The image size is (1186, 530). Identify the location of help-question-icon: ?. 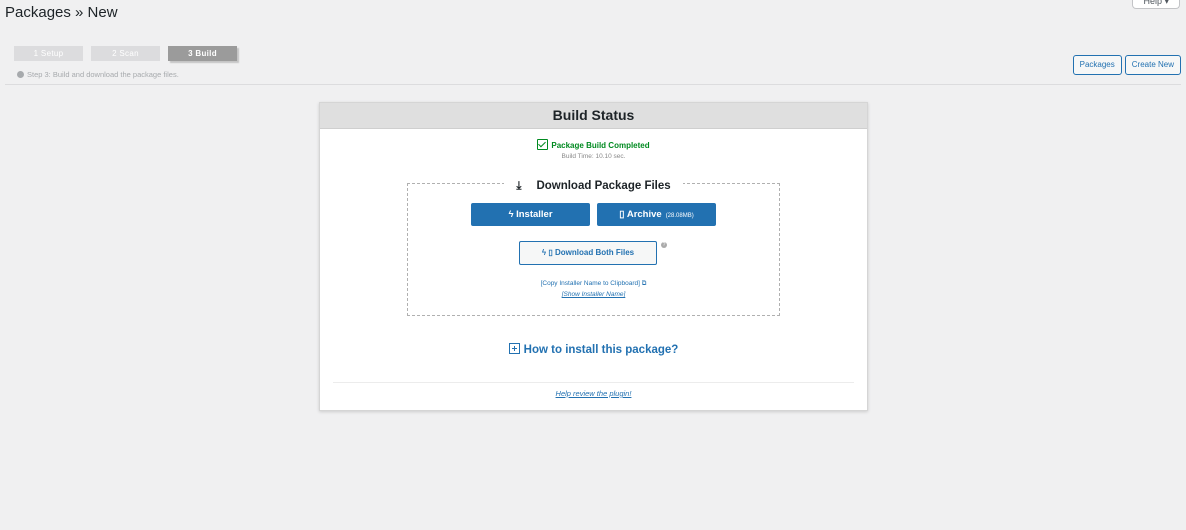
(664, 245).